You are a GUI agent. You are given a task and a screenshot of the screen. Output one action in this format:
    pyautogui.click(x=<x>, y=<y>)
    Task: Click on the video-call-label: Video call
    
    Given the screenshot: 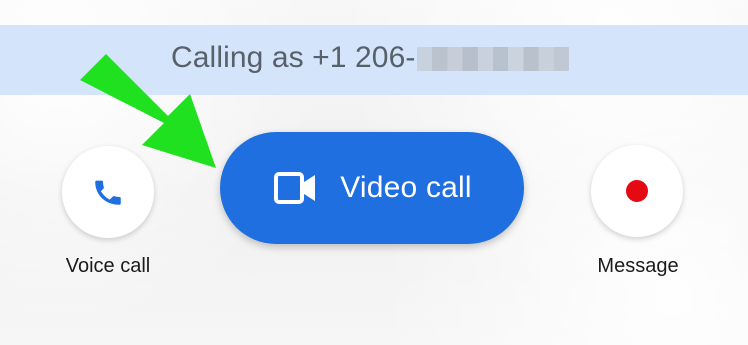 What is the action you would take?
    pyautogui.click(x=406, y=187)
    